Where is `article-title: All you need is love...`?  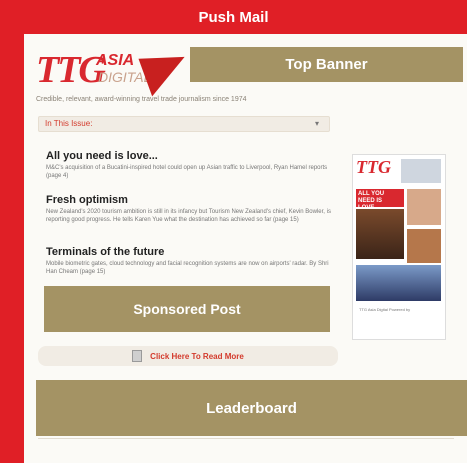
article-title: All you need is love... is located at coordinates (191, 156).